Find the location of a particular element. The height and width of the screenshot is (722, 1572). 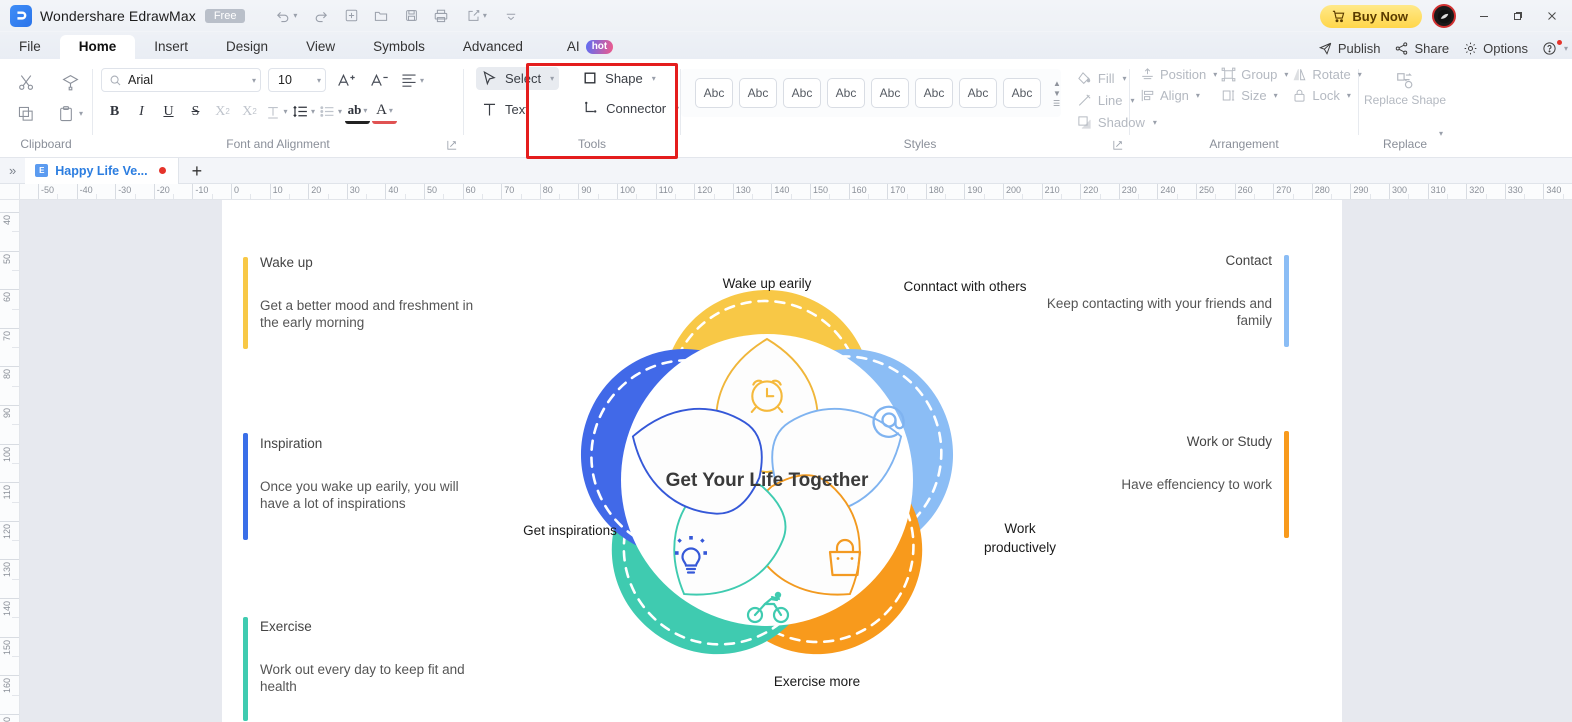

underline-button: U is located at coordinates (168, 111).